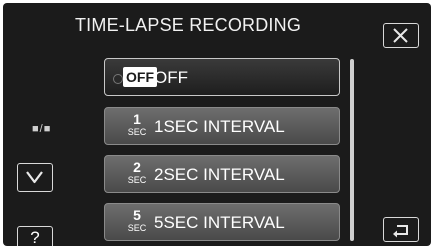 The height and width of the screenshot is (249, 434). I want to click on interval-5sec-icon: 5 SEC, so click(137, 220).